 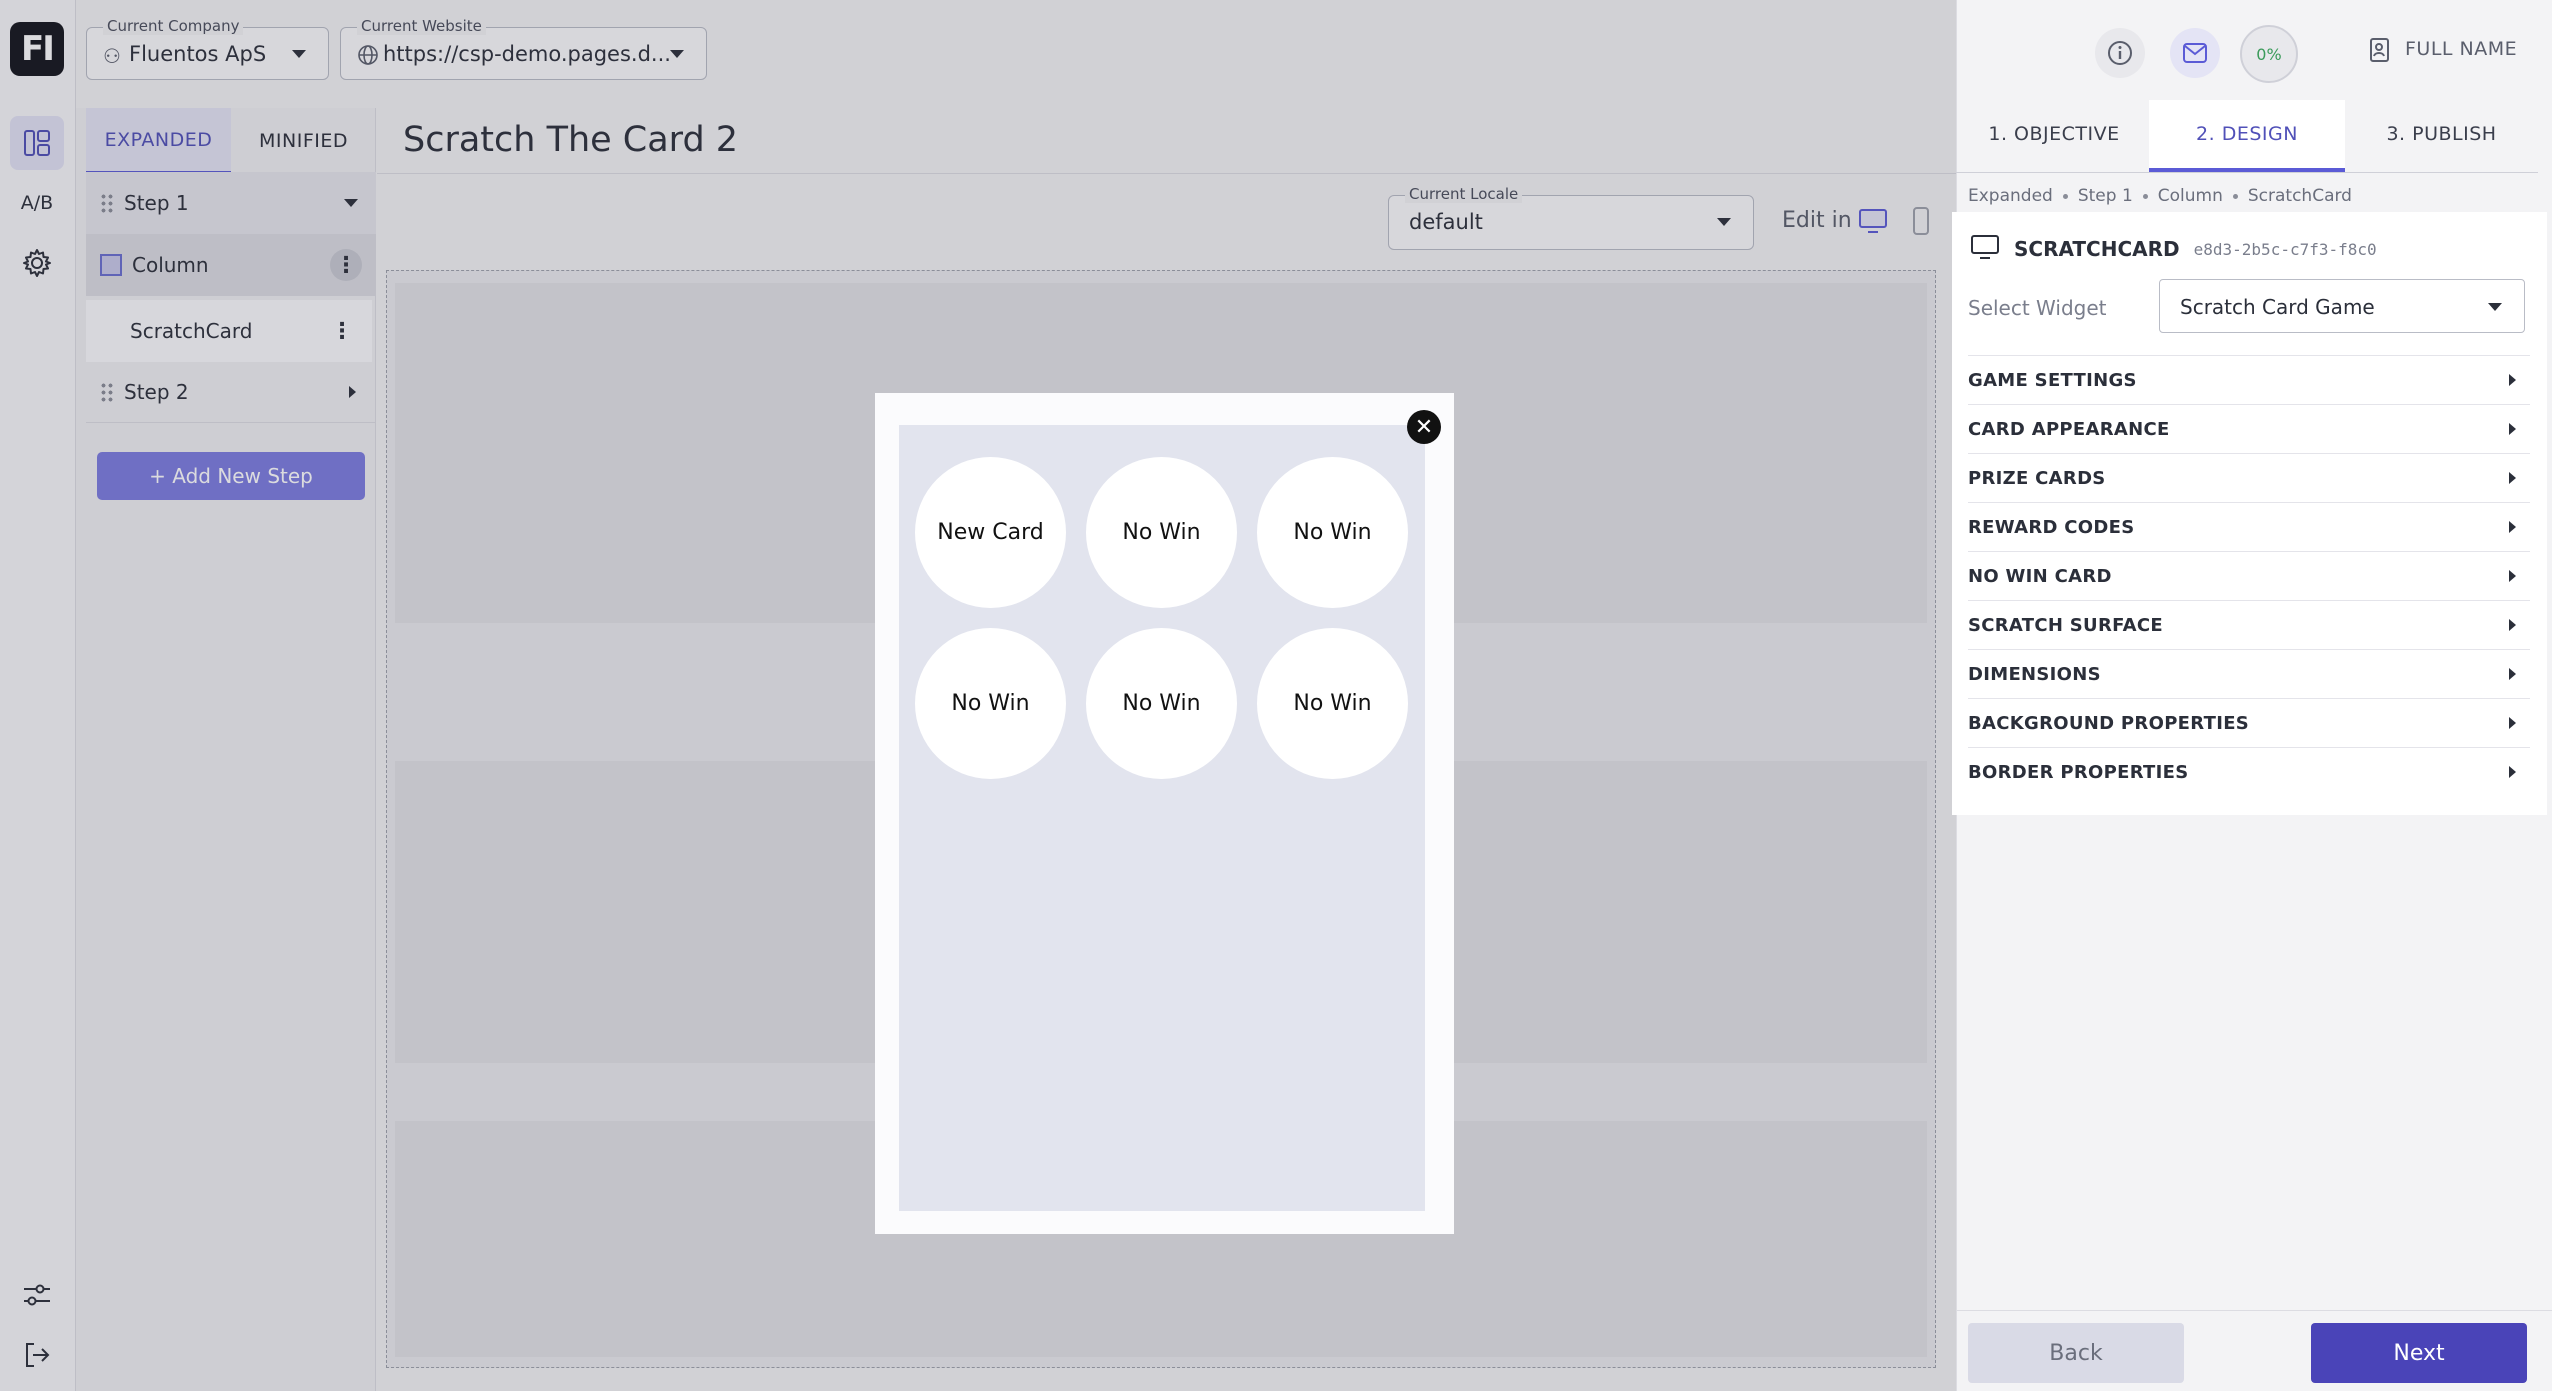 What do you see at coordinates (2249, 379) in the screenshot?
I see `section-game-settings: GAME SETTINGS` at bounding box center [2249, 379].